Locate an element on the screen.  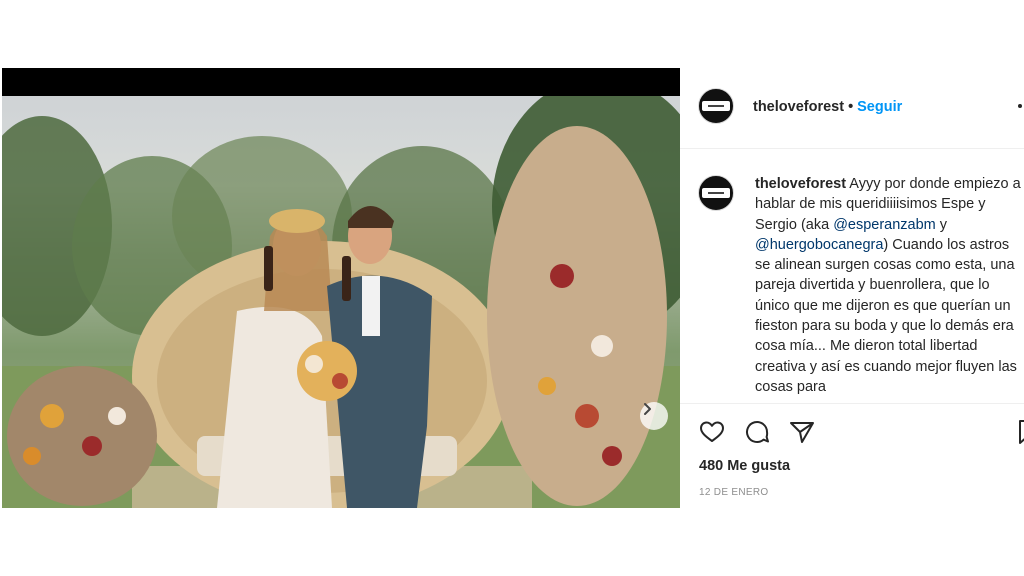
header-username-row: theloveforest • Seguir is located at coordinates (827, 107).